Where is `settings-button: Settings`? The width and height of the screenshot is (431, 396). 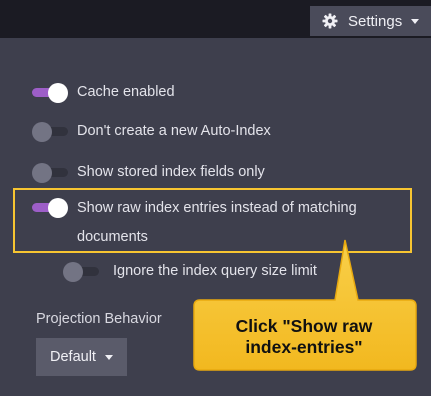 settings-button: Settings is located at coordinates (370, 21).